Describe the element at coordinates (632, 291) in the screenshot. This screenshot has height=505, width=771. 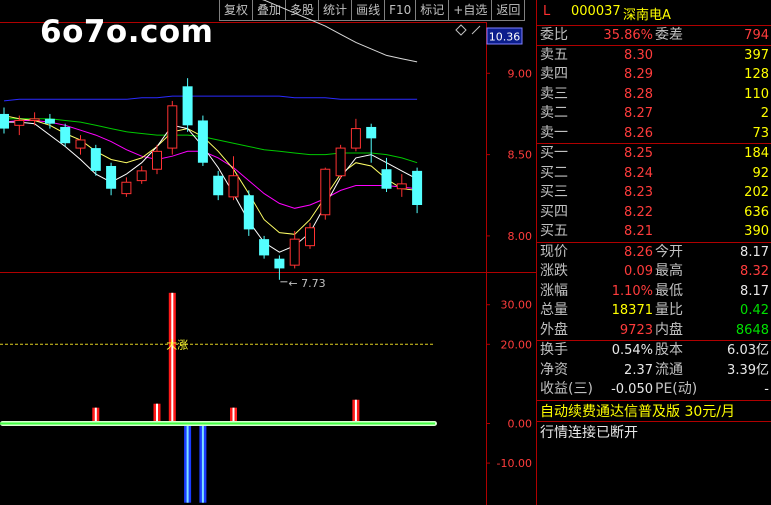
I see `stat-value: 1.10%` at that location.